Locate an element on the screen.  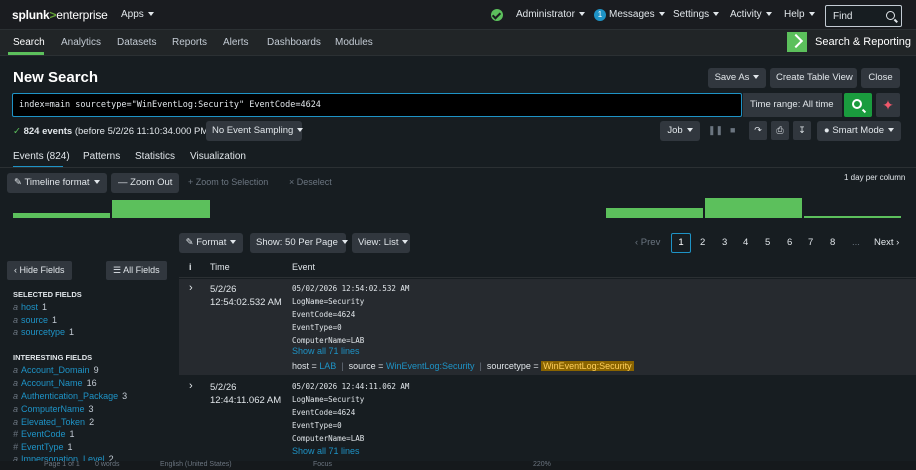
search-mode-label: Smart Mode is located at coordinates (858, 130).